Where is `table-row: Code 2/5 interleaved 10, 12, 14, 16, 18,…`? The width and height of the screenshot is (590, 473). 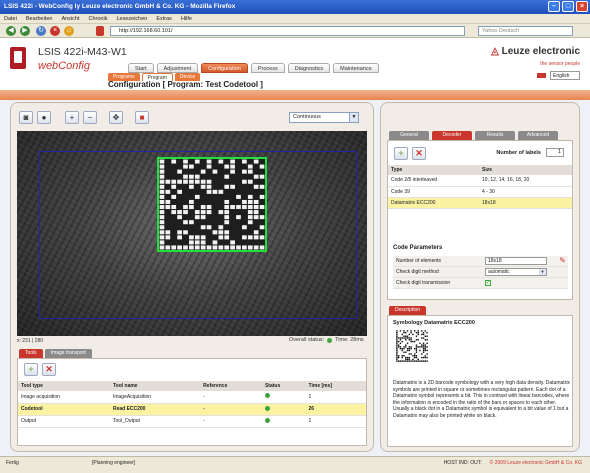
table-row: Code 2/5 interleaved 10, 12, 14, 16, 18,… is located at coordinates (480, 181).